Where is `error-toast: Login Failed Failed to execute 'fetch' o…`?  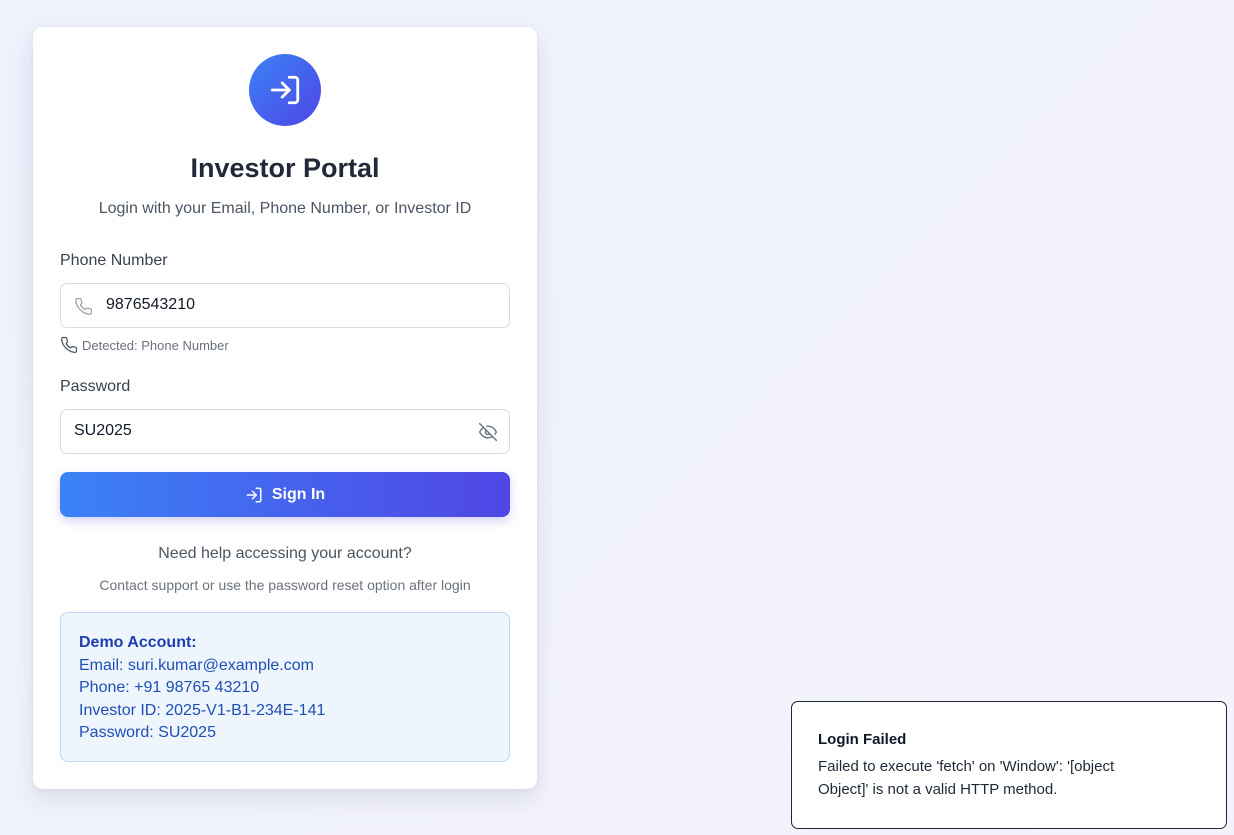
error-toast: Login Failed Failed to execute 'fetch' o… is located at coordinates (1009, 765).